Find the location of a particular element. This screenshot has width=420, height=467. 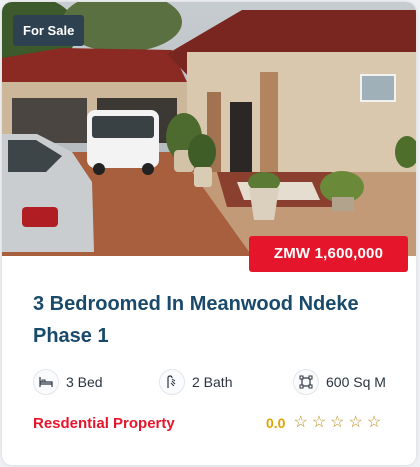

beds-feature: 3 Bed is located at coordinates (68, 382).